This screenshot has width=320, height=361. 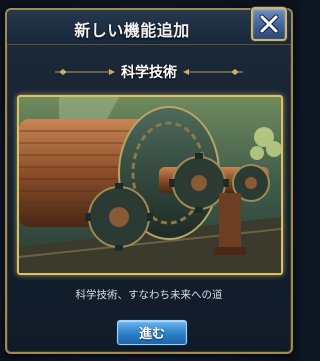 What do you see at coordinates (213, 72) in the screenshot?
I see `right-ornament-icon` at bounding box center [213, 72].